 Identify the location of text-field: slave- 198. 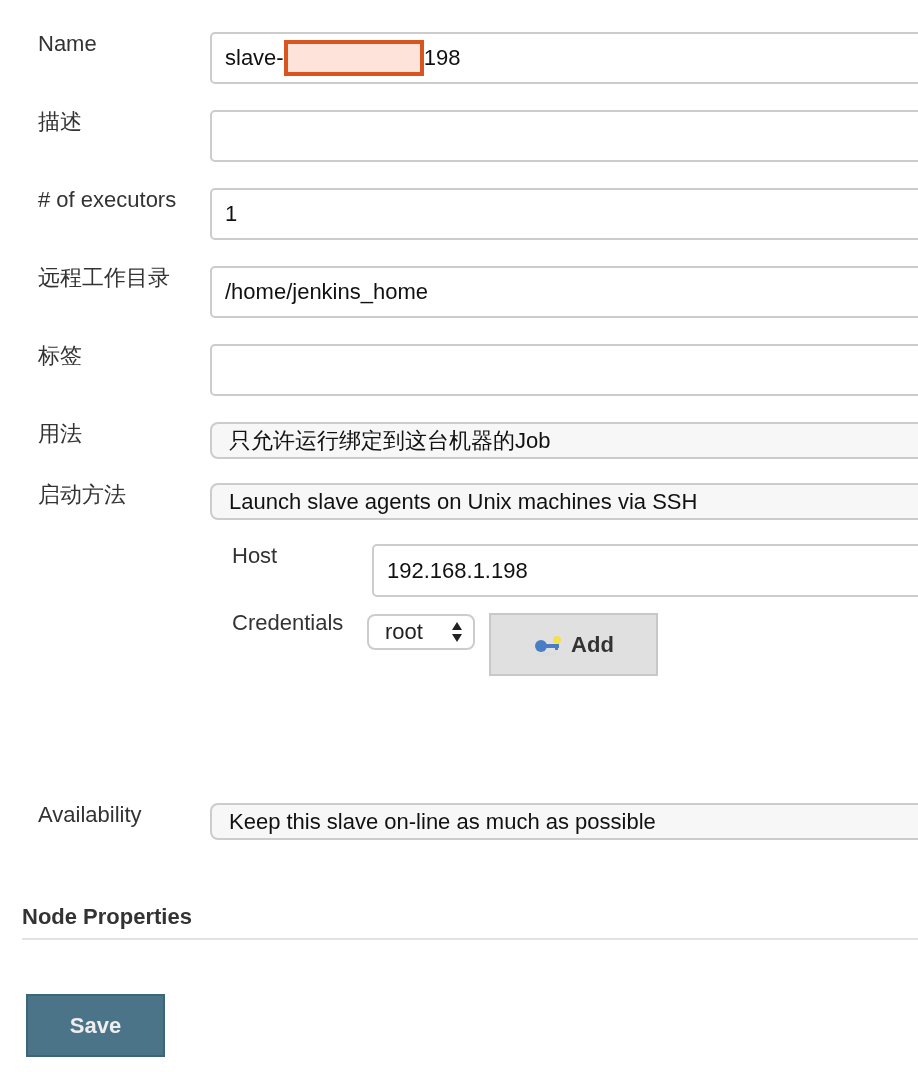
(564, 58).